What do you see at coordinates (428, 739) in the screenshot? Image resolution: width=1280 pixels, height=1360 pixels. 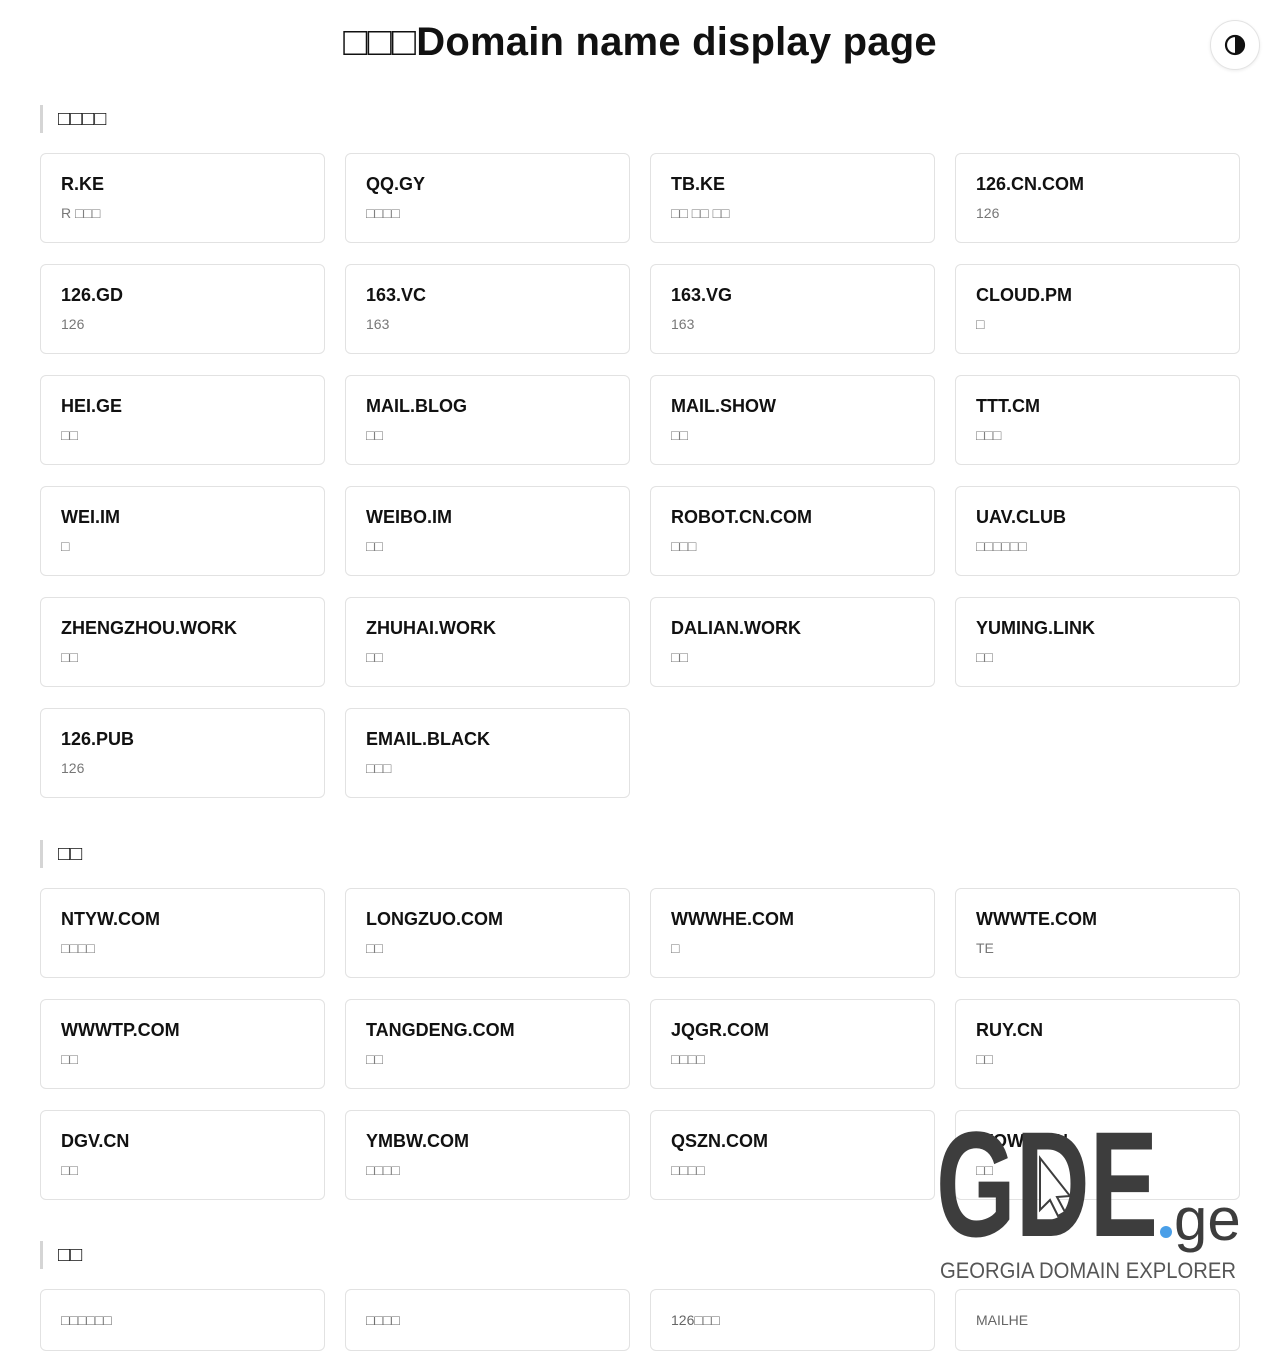 I see `domain-name: EMAIL.BLACK` at bounding box center [428, 739].